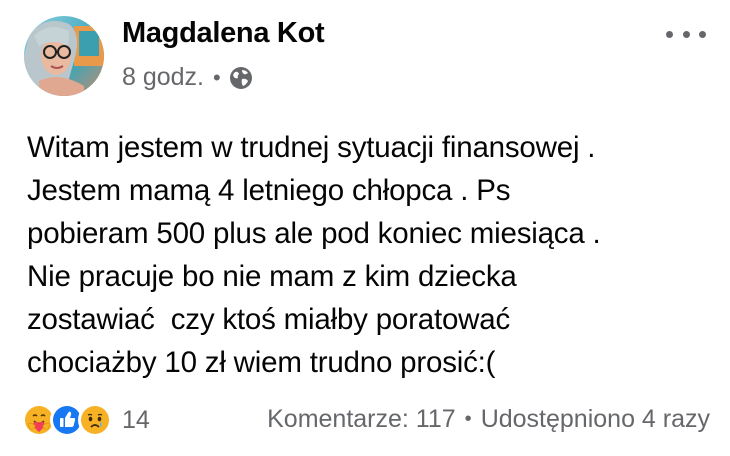  I want to click on post-time: 8 godz., so click(163, 77).